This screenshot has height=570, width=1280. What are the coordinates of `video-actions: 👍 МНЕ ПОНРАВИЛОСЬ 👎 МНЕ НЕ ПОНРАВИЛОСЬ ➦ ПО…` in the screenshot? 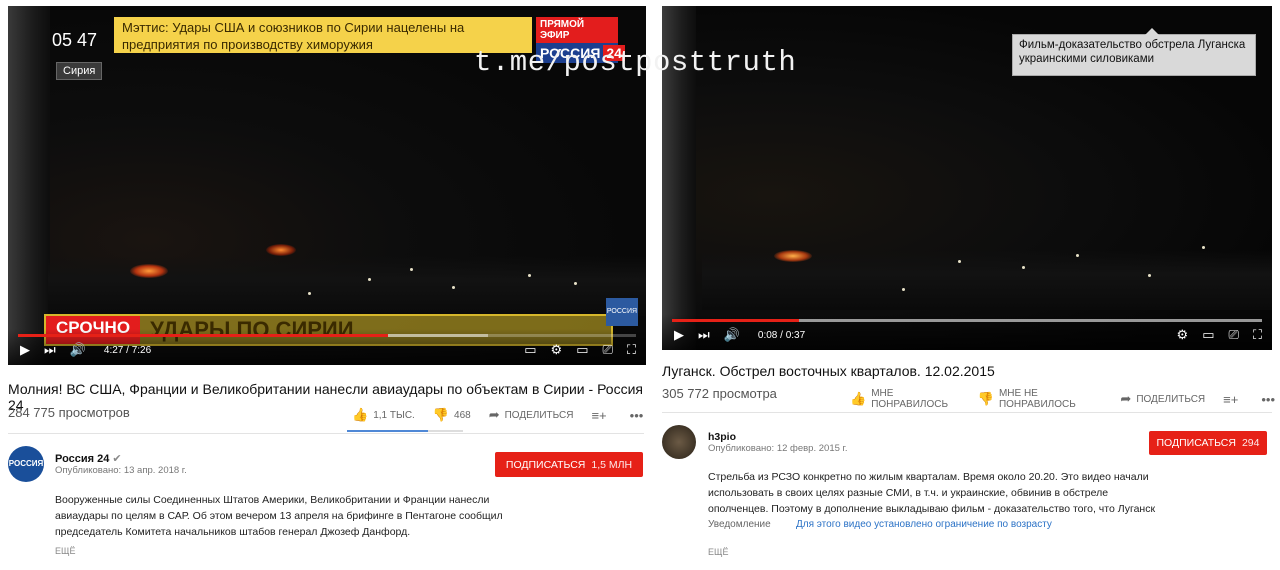 It's located at (1065, 399).